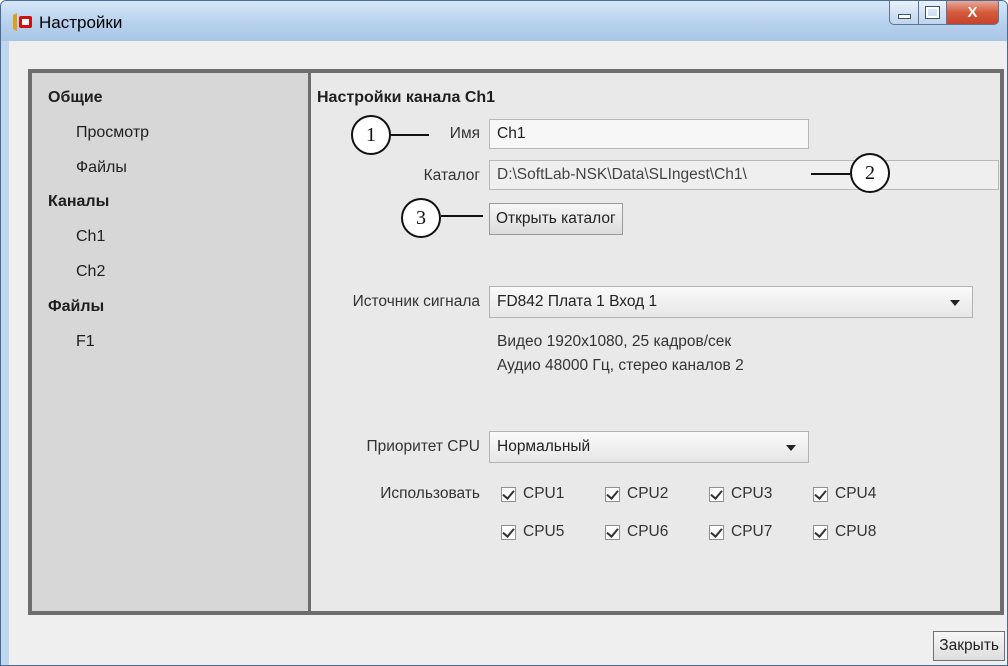 The width and height of the screenshot is (1008, 666). Describe the element at coordinates (22, 22) in the screenshot. I see `app-icon` at that location.